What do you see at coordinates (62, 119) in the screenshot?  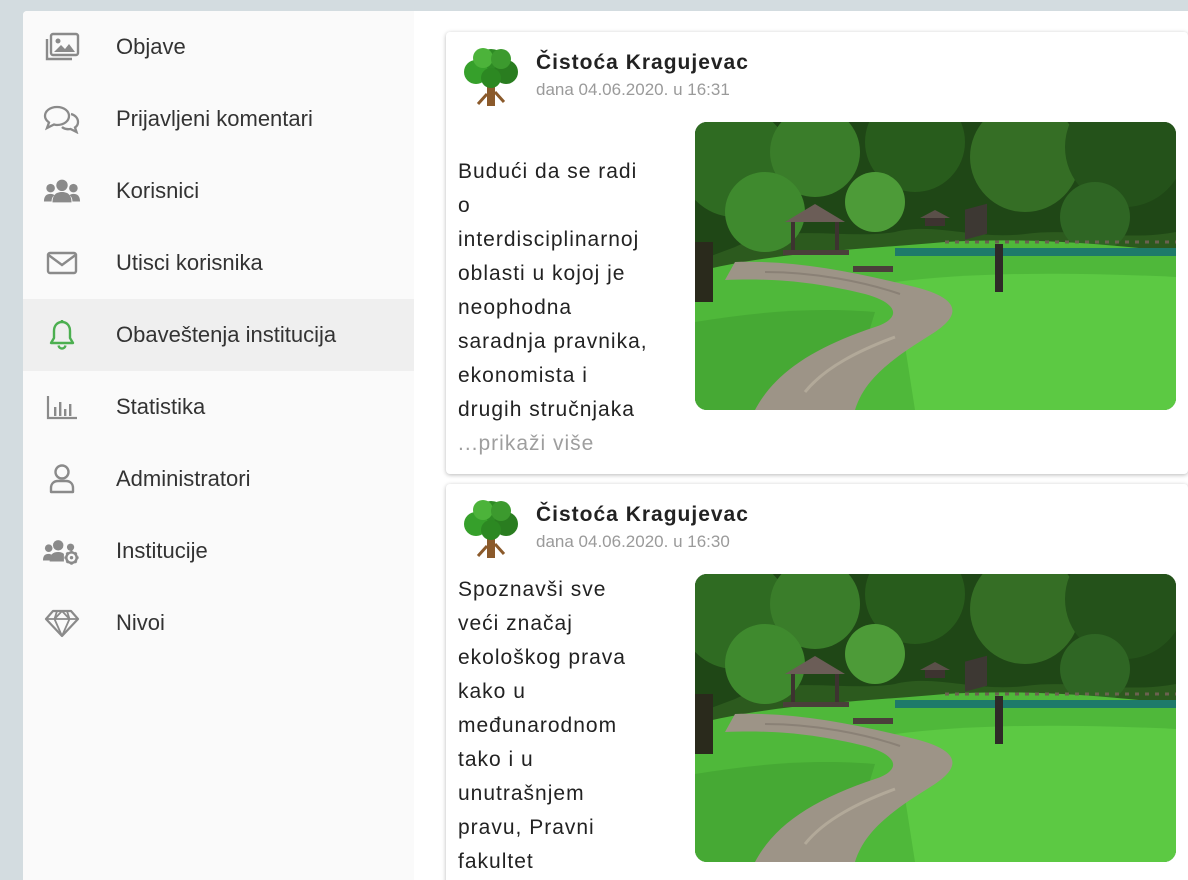 I see `comments-icon` at bounding box center [62, 119].